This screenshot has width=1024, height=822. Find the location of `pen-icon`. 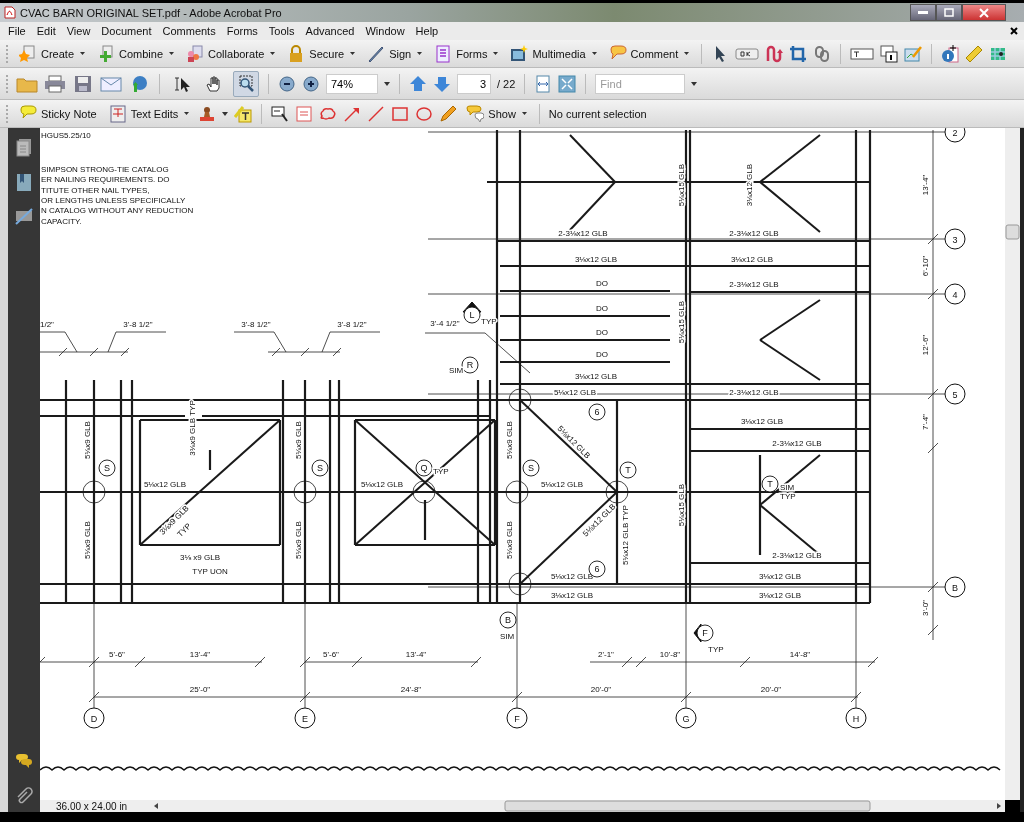

pen-icon is located at coordinates (376, 53).